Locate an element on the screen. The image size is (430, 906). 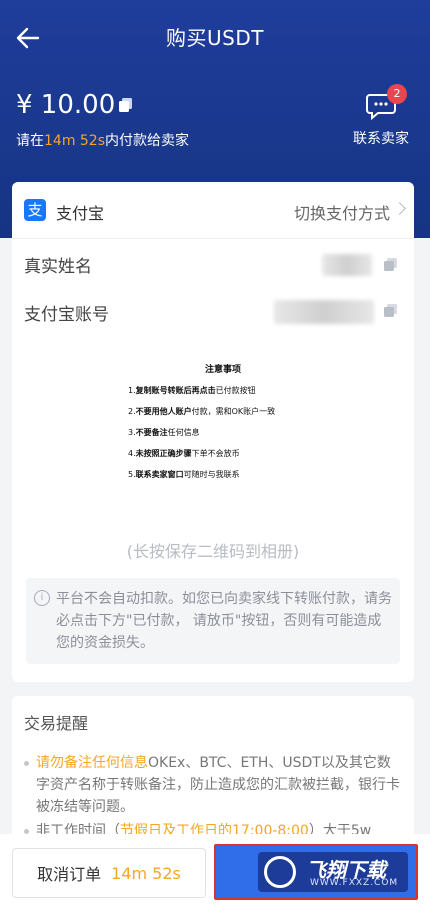
countdown-time: 14m 52s is located at coordinates (75, 141).